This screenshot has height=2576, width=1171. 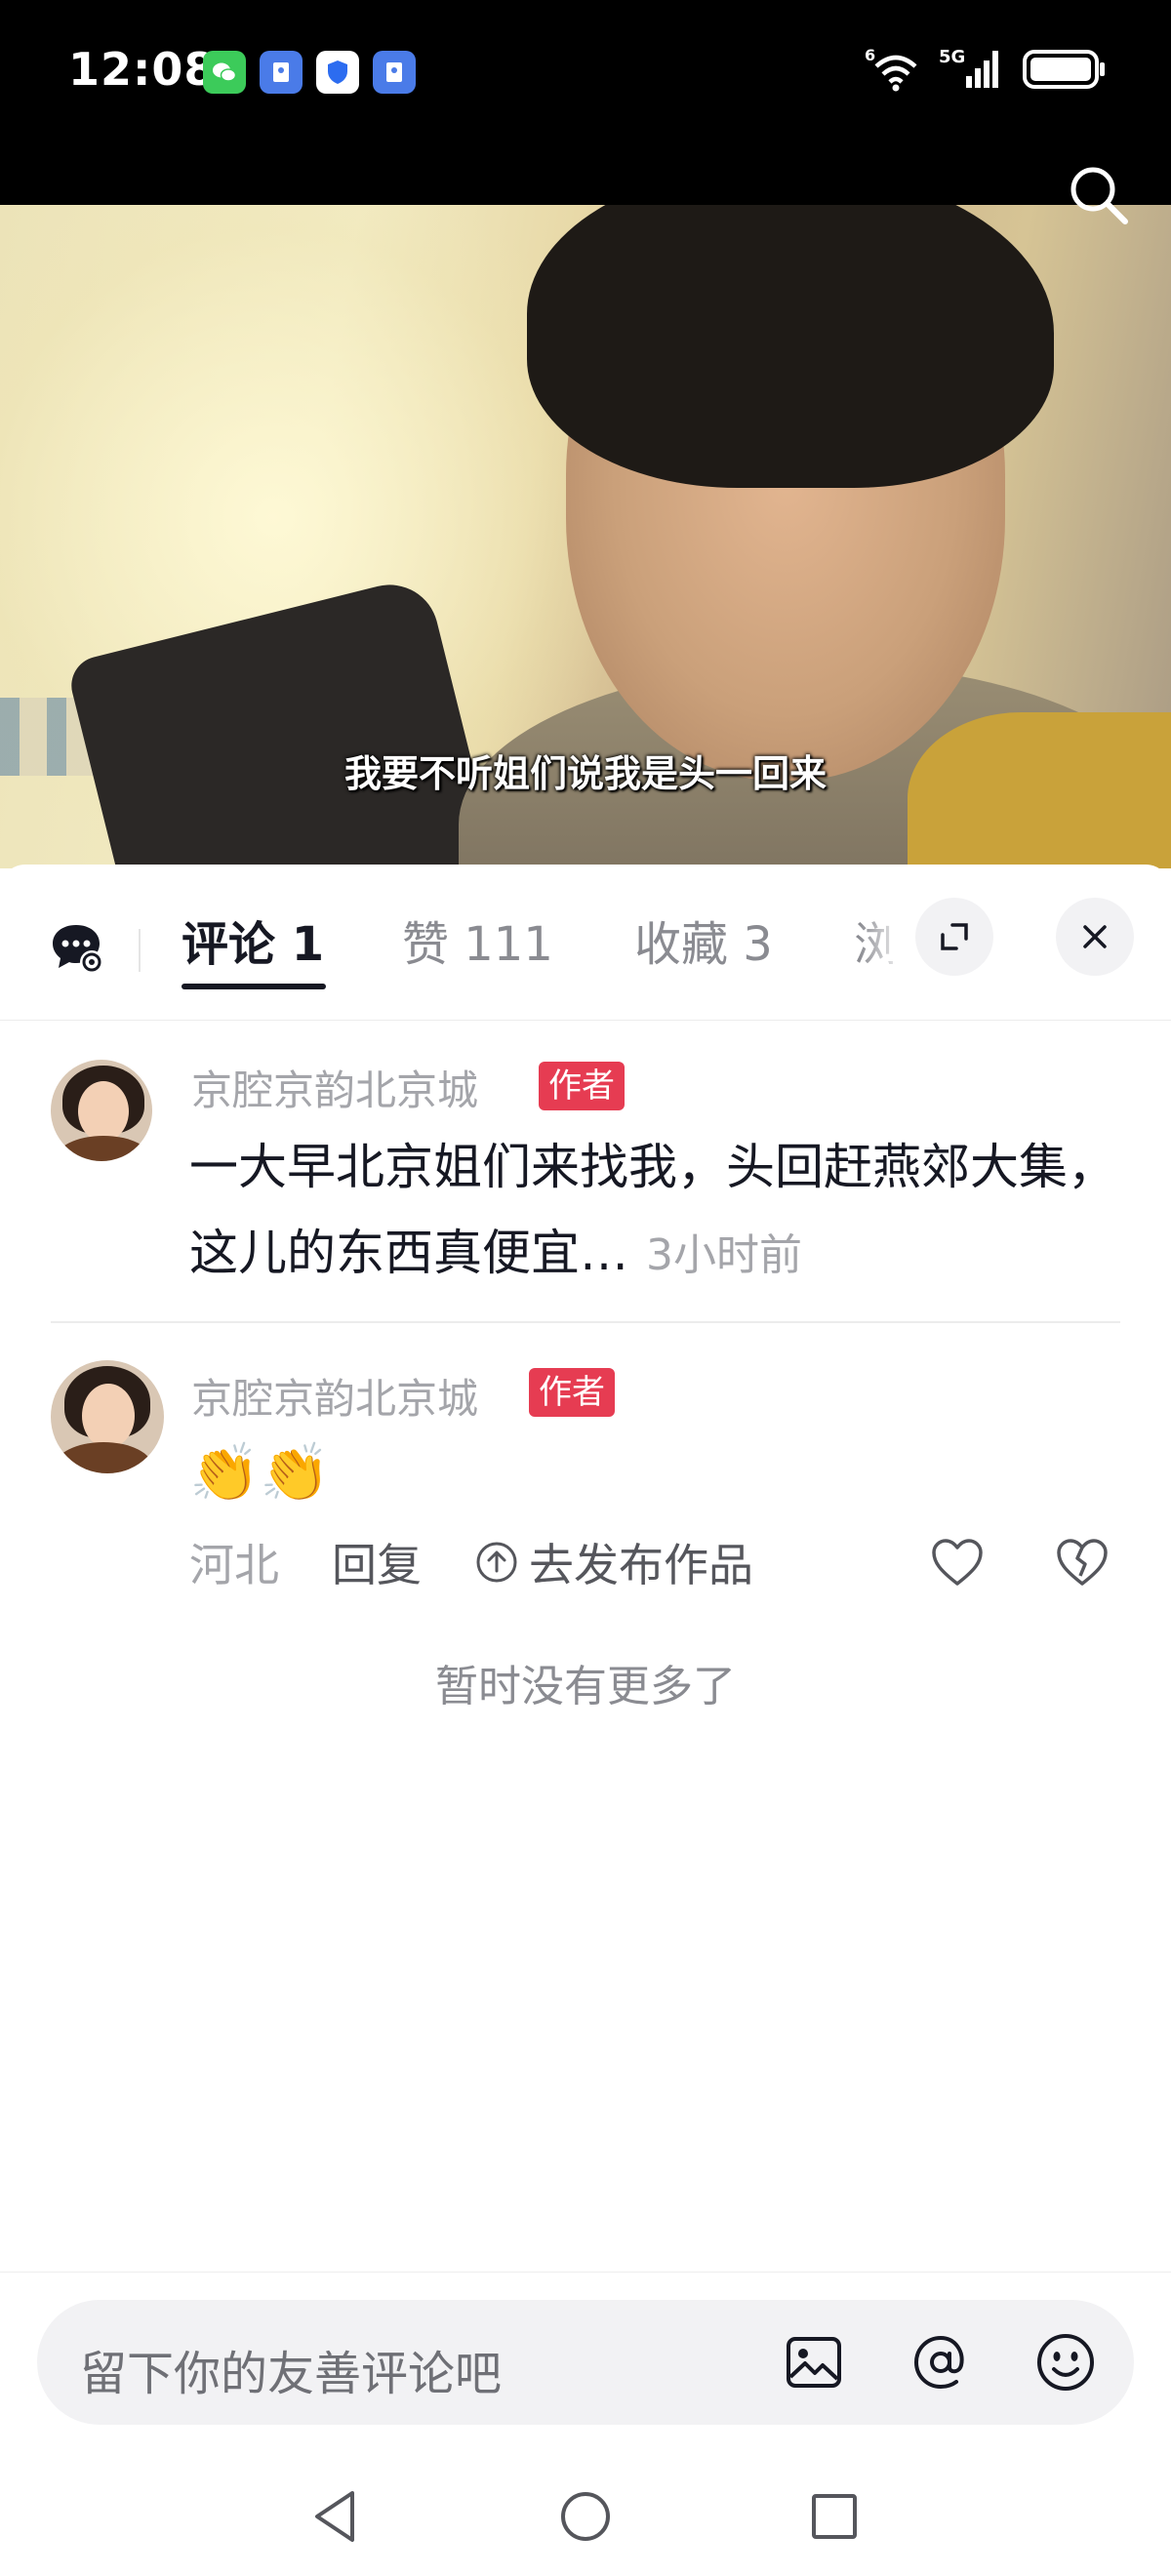 I want to click on comment-text: 👏👏, so click(x=657, y=1472).